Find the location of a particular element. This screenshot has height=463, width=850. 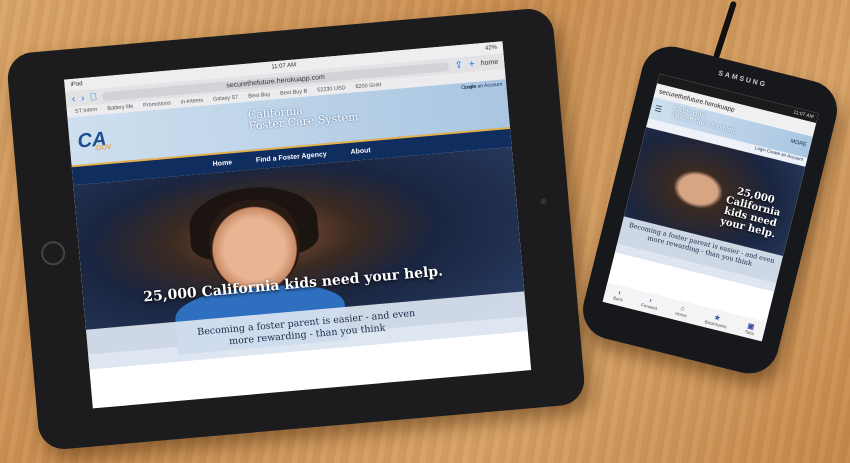

bookmarks-icon: ⎕ is located at coordinates (93, 96).